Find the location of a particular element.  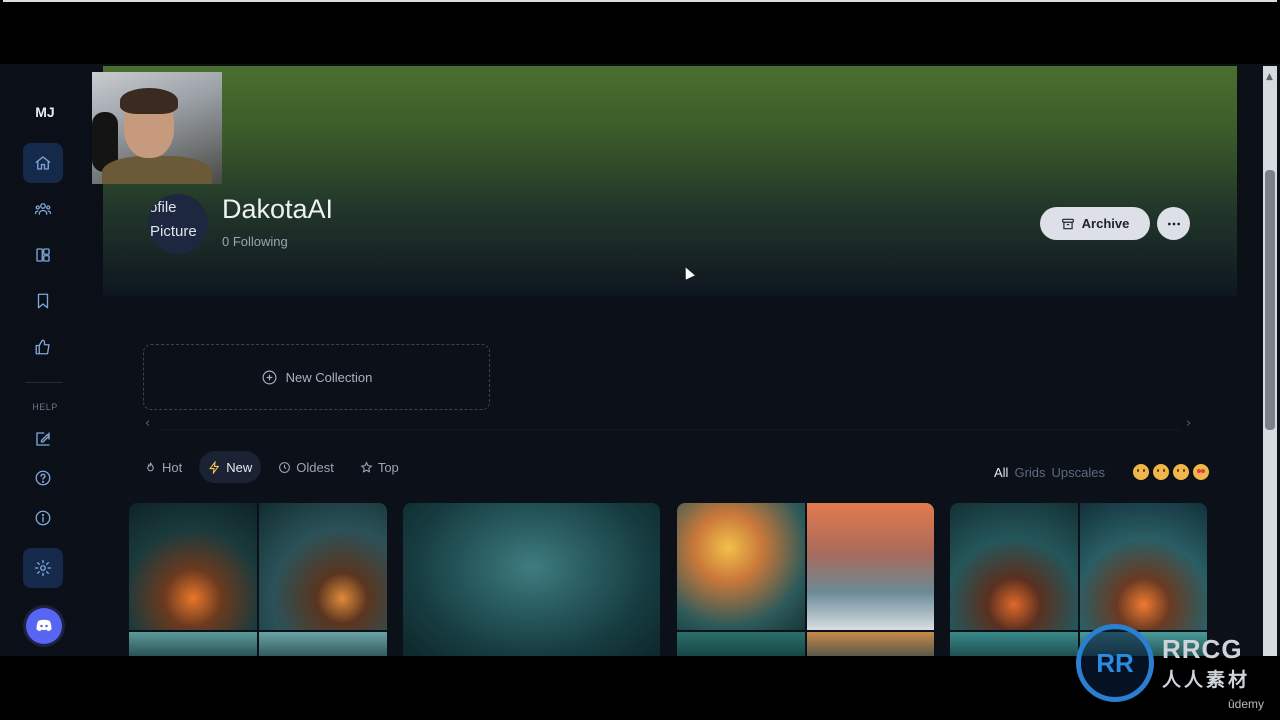

new-collection-label: New Collection is located at coordinates (329, 377).